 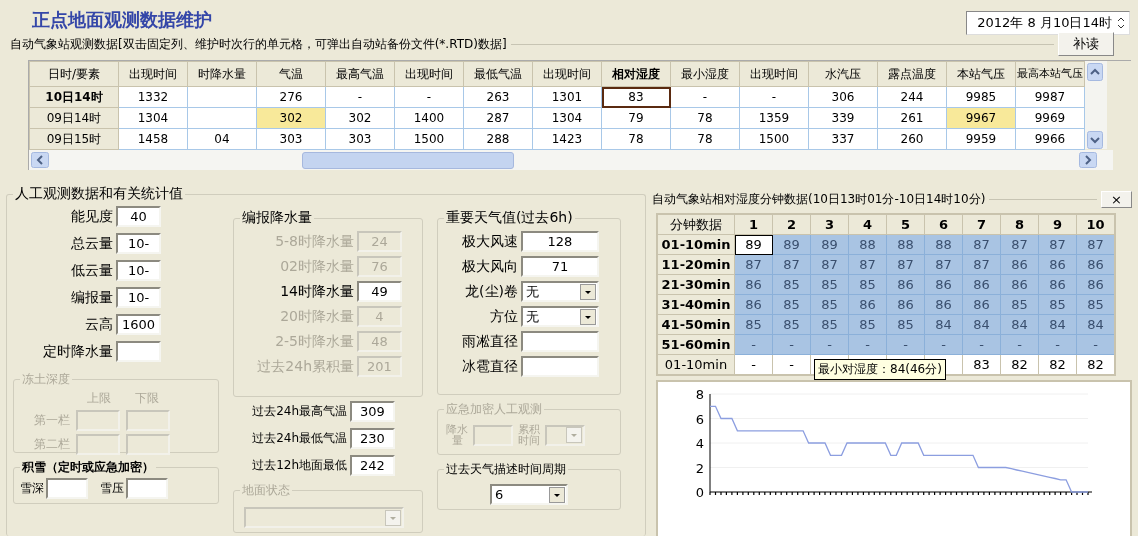 What do you see at coordinates (147, 398) in the screenshot?
I see `column-label: 下限` at bounding box center [147, 398].